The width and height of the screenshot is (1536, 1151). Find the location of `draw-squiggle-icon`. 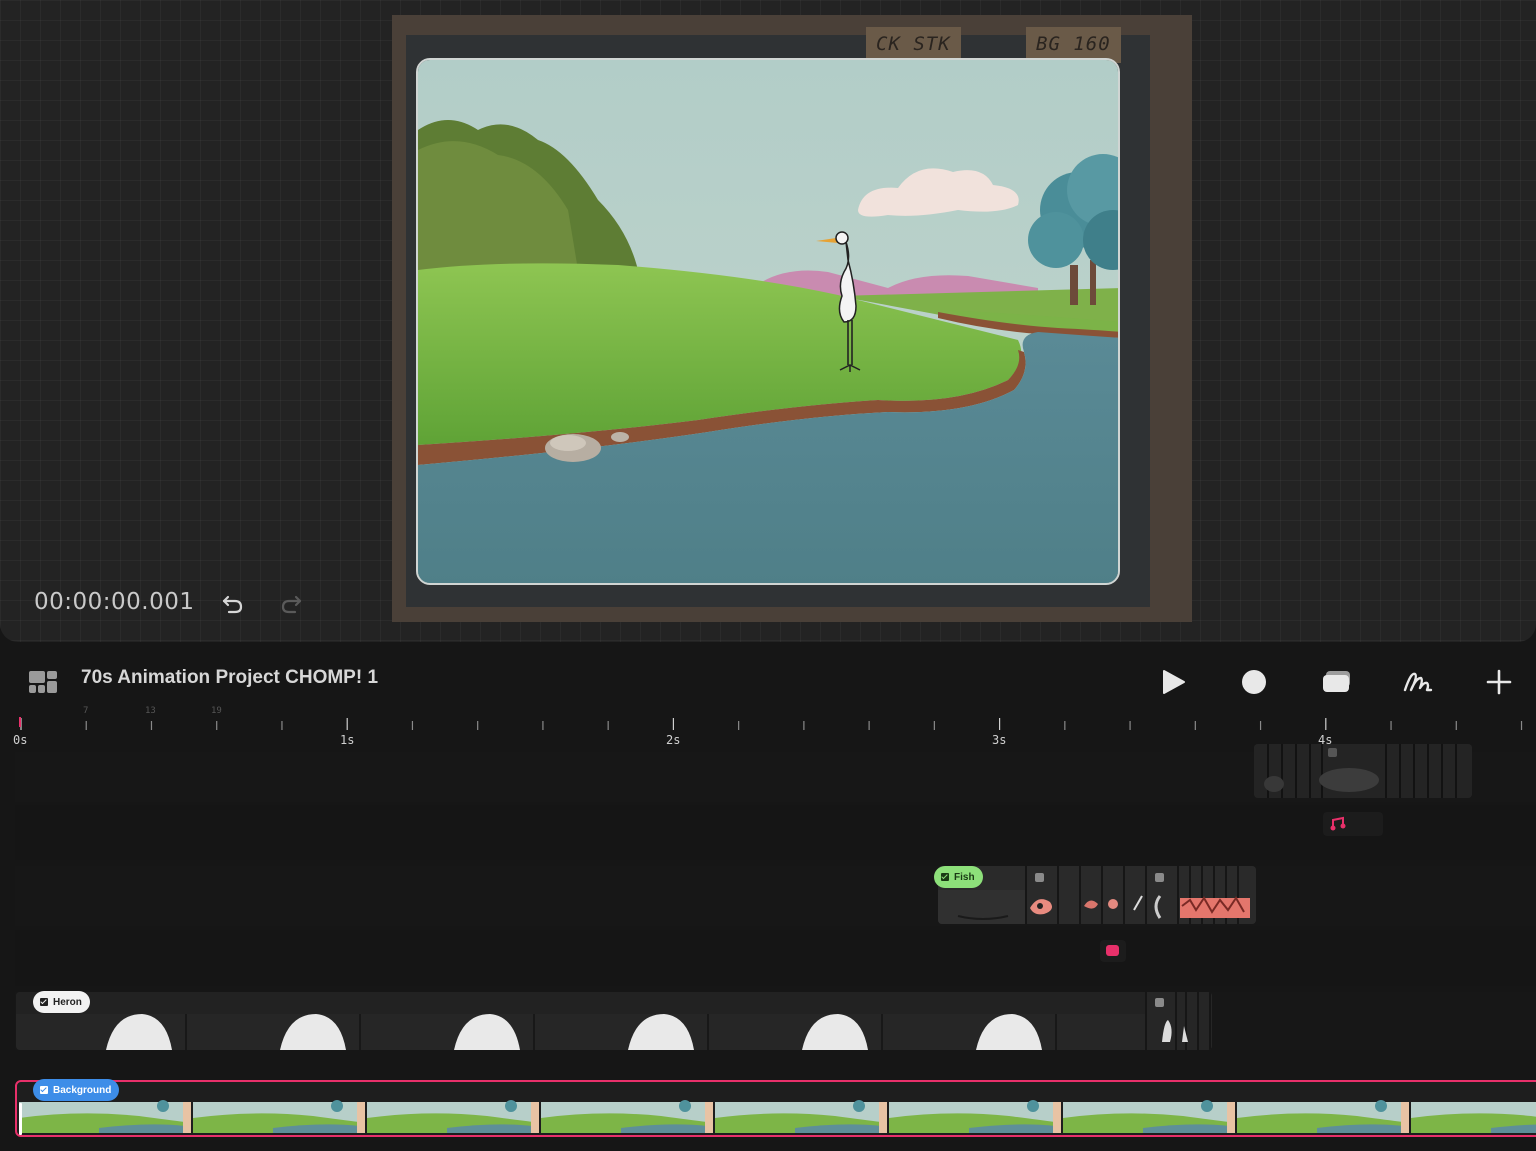

draw-squiggle-icon is located at coordinates (1418, 682).